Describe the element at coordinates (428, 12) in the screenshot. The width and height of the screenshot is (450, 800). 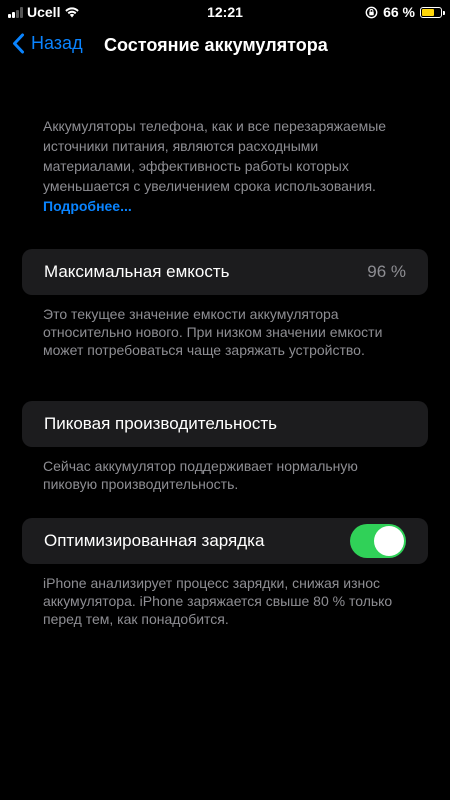
I see `battery-level-fill` at that location.